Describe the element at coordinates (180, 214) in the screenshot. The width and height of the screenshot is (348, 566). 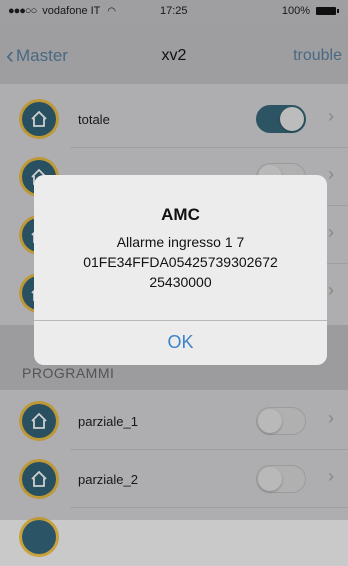
I see `alert-title: AMC` at that location.